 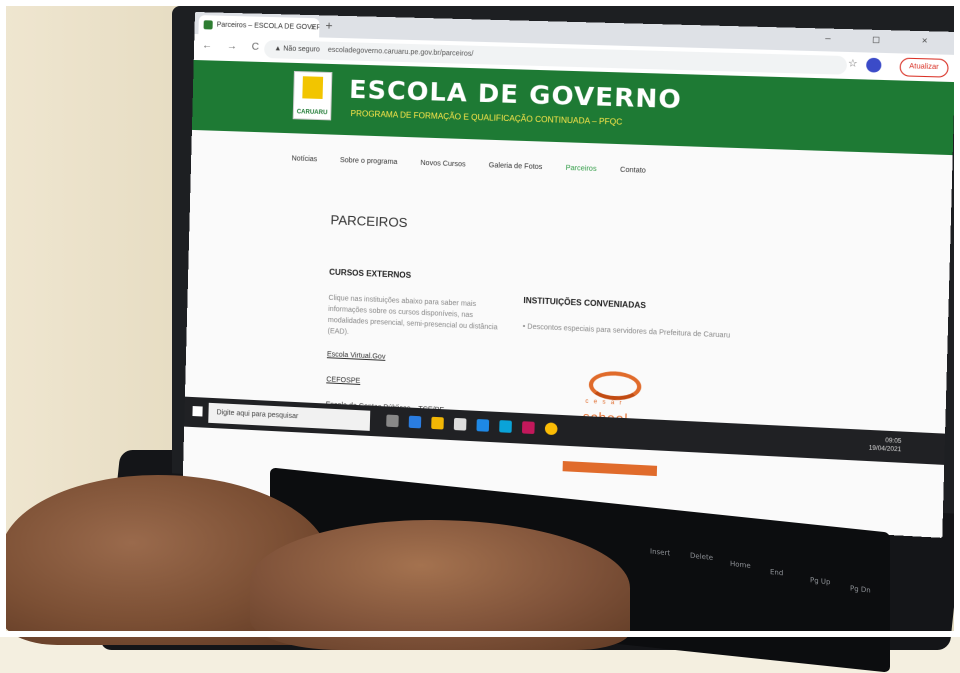 What do you see at coordinates (440, 585) in the screenshot?
I see `right-hand` at bounding box center [440, 585].